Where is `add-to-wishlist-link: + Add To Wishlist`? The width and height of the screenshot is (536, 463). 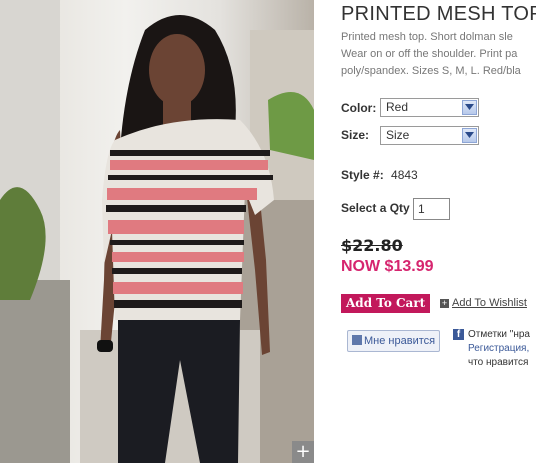 add-to-wishlist-link: + Add To Wishlist is located at coordinates (483, 303).